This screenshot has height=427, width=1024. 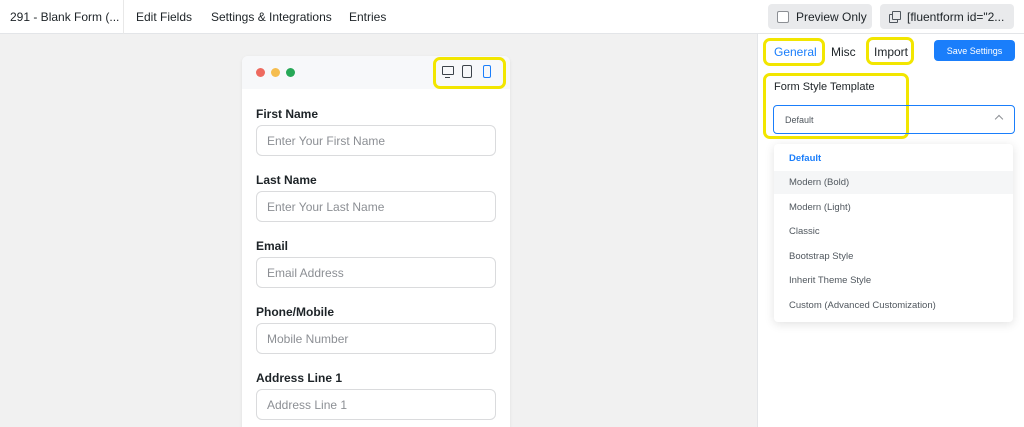 I want to click on nav-edit-fields: Edit Fields, so click(x=164, y=17).